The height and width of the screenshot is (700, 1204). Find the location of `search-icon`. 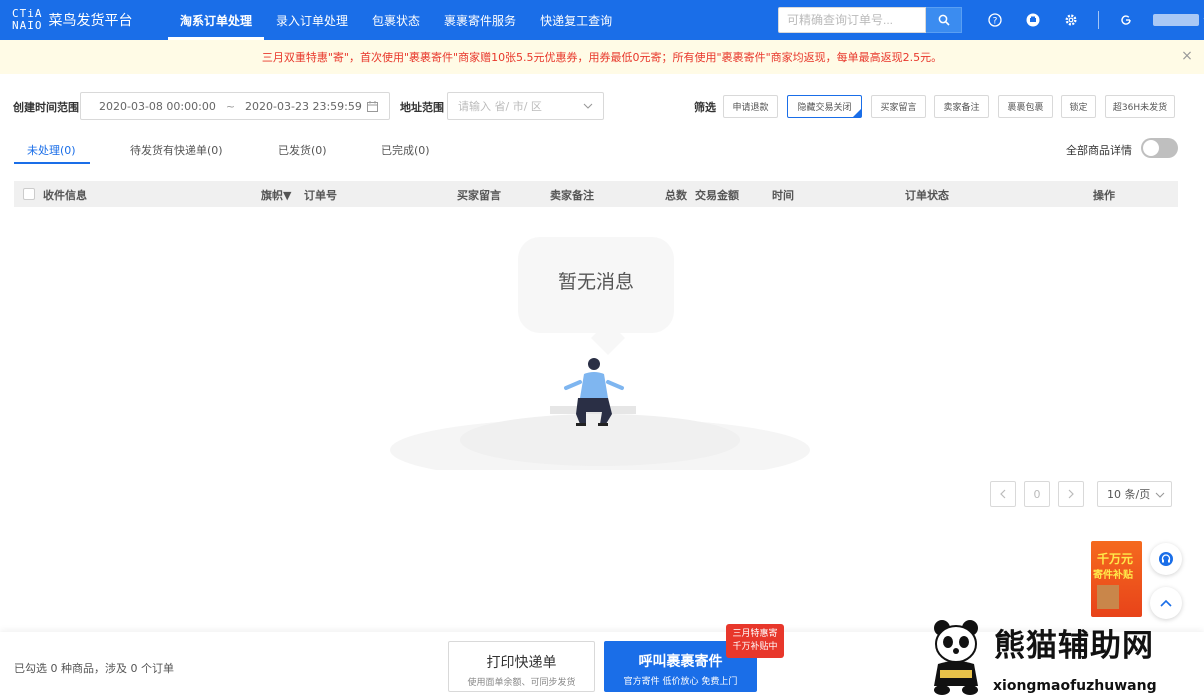

search-icon is located at coordinates (944, 20).